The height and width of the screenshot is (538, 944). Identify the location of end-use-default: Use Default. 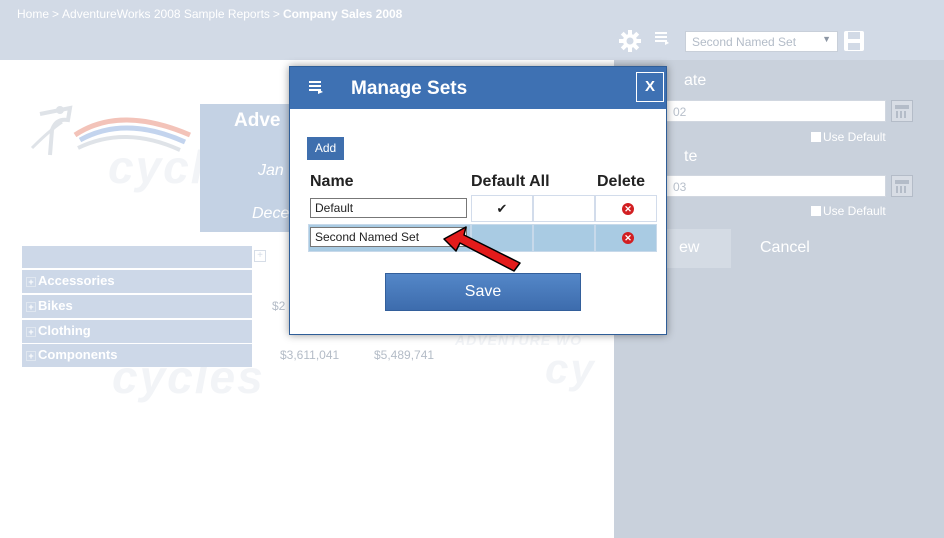
(848, 211).